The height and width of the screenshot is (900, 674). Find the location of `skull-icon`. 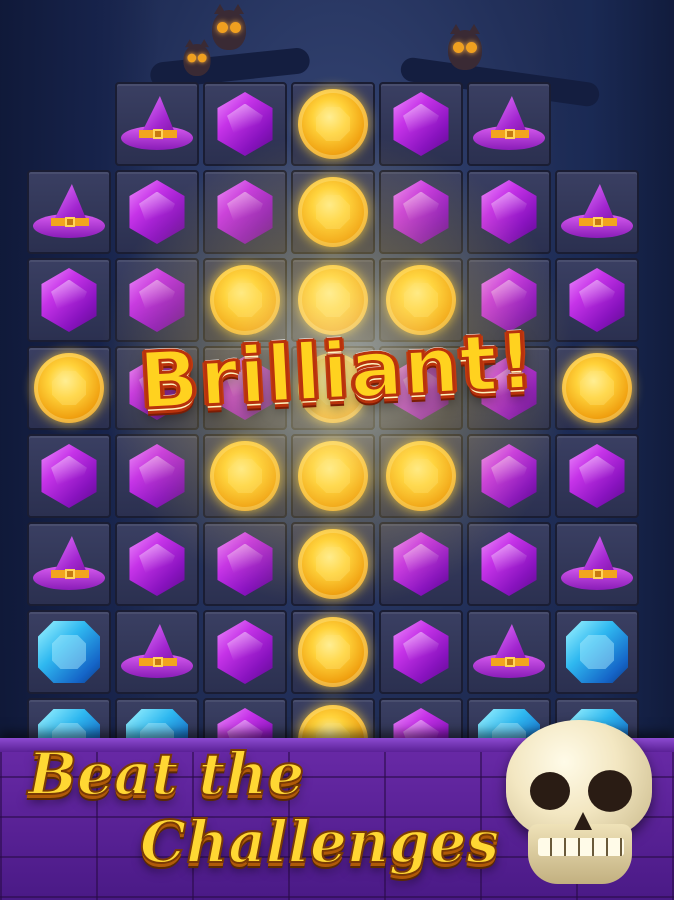

skull-icon is located at coordinates (578, 807).